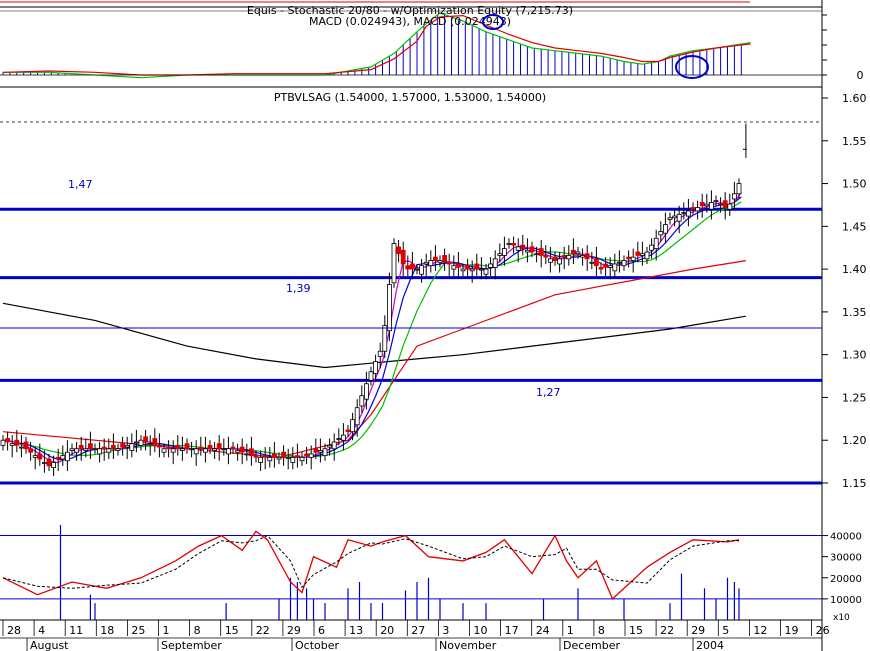 The height and width of the screenshot is (651, 870). What do you see at coordinates (854, 141) in the screenshot?
I see `price-tick-label: 1.55` at bounding box center [854, 141].